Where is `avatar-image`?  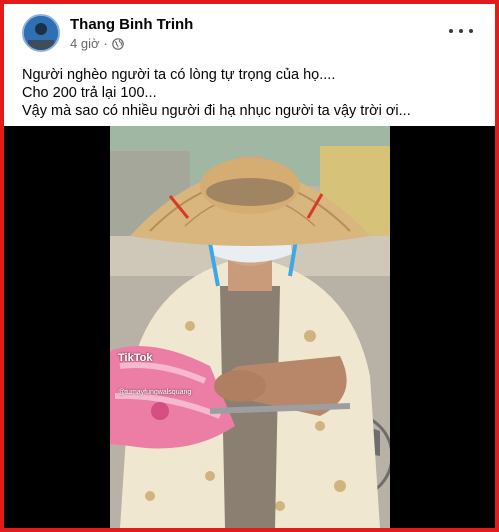
avatar-image is located at coordinates (41, 33).